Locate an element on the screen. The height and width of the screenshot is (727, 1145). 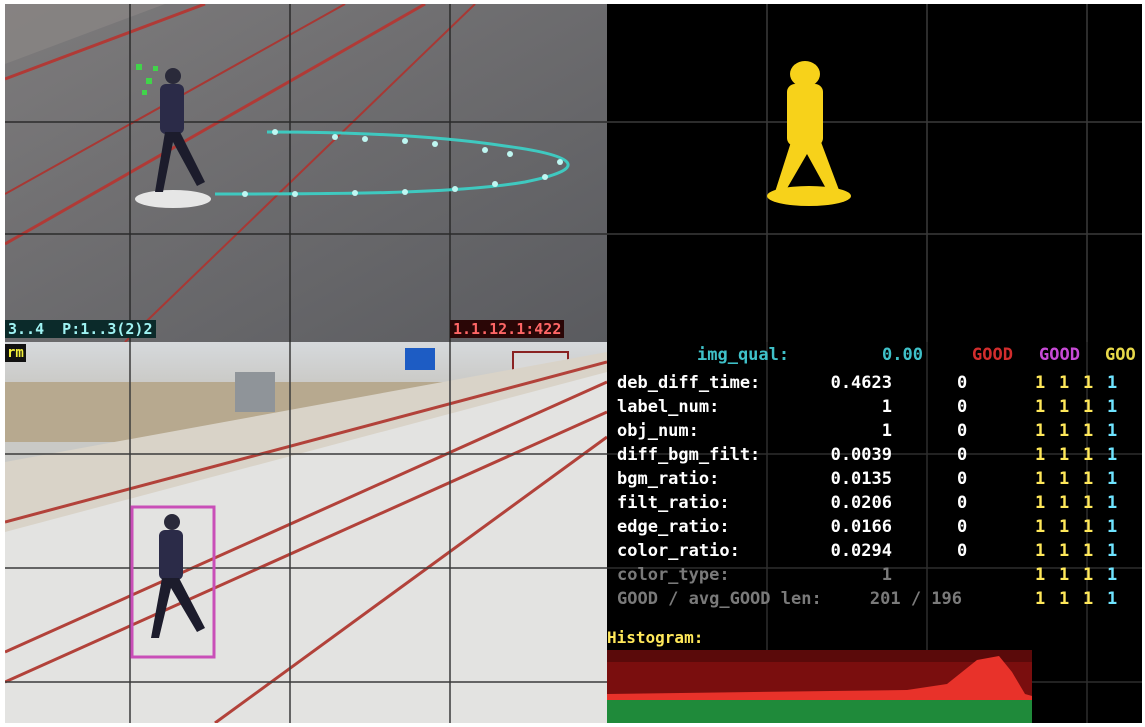
metric-value: 0.0206 is located at coordinates (861, 503).